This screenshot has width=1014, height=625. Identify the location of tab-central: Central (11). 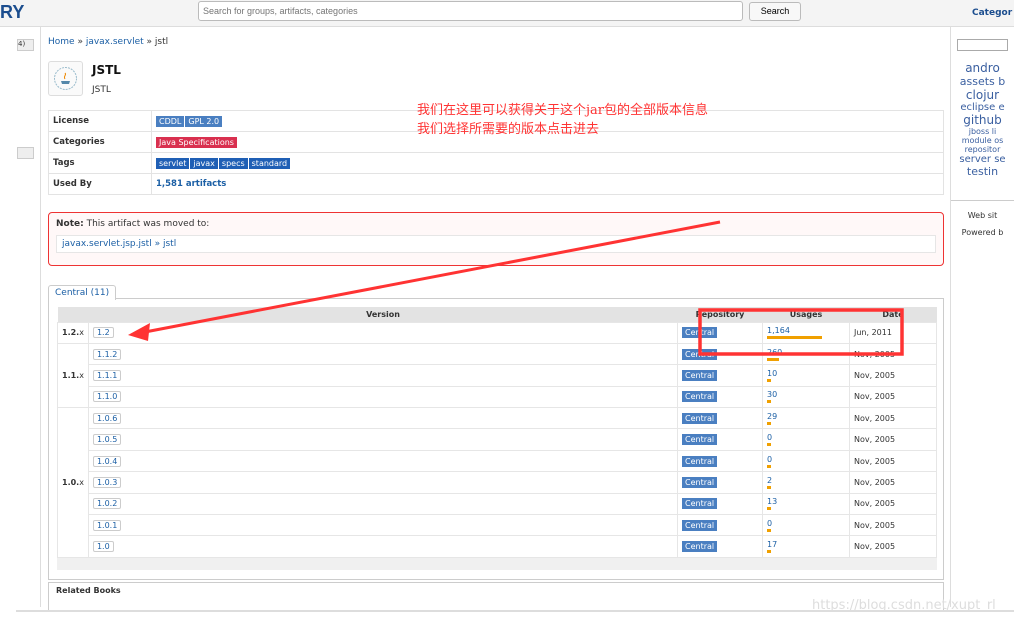
(82, 292).